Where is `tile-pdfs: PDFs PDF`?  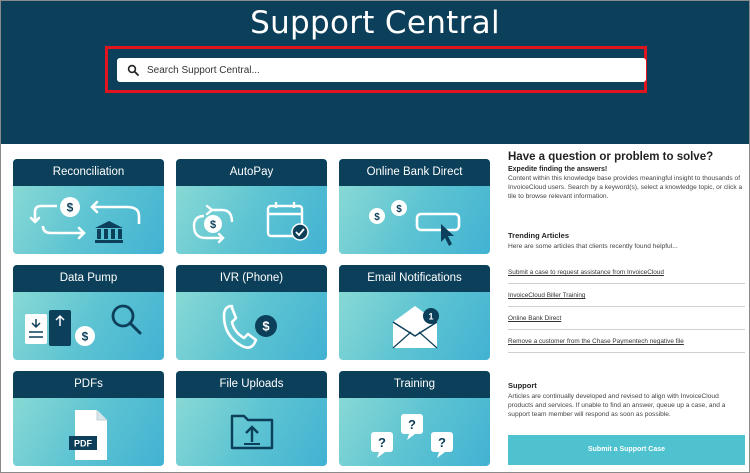
tile-pdfs: PDFs PDF is located at coordinates (88, 418).